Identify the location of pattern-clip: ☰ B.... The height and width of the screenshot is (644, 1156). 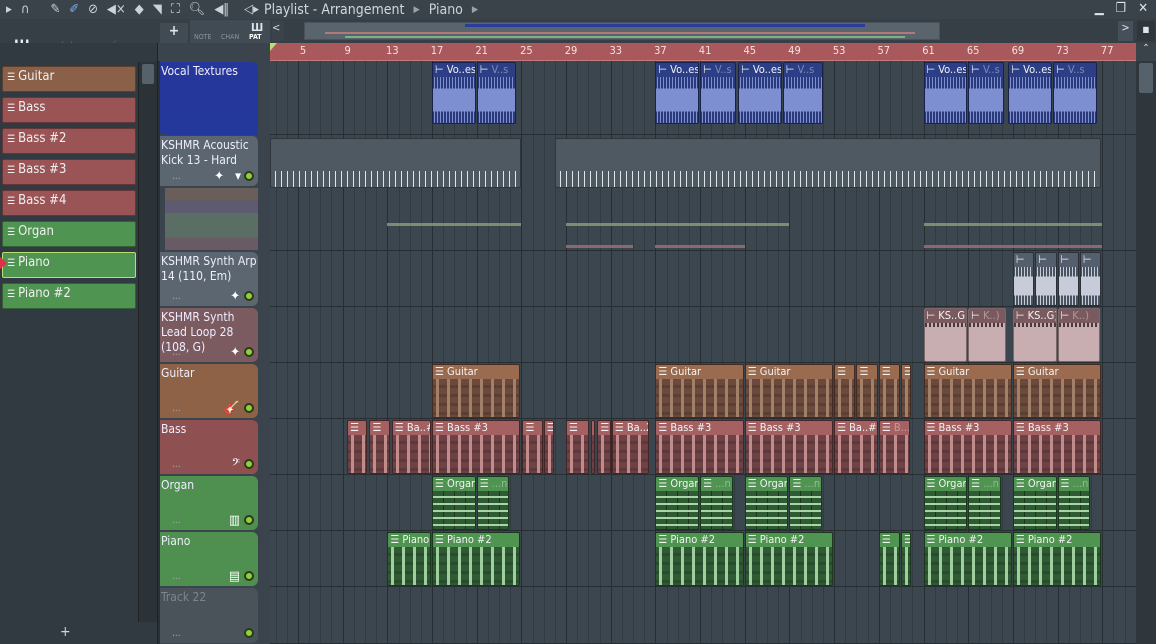
(894, 447).